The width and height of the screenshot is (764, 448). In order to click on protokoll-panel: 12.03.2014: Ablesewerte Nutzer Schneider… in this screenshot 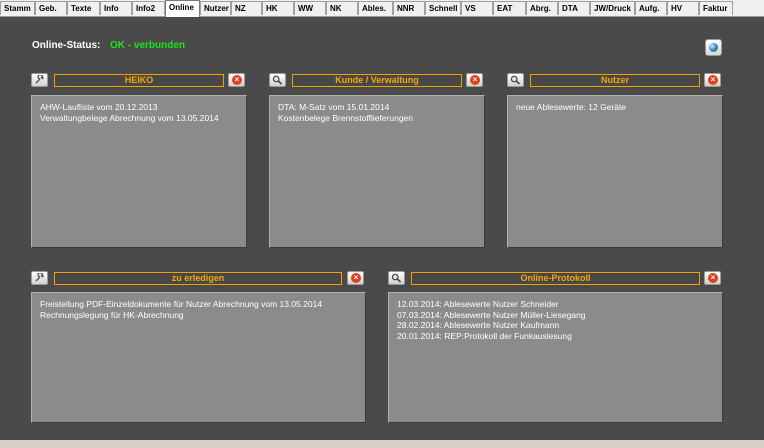, I will do `click(555, 357)`.